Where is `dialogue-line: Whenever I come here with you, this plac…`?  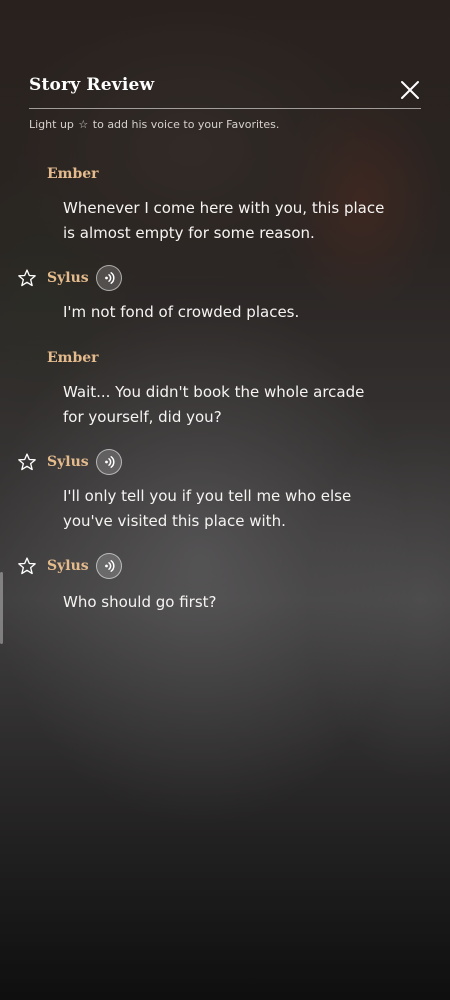 dialogue-line: Whenever I come here with you, this plac… is located at coordinates (224, 208).